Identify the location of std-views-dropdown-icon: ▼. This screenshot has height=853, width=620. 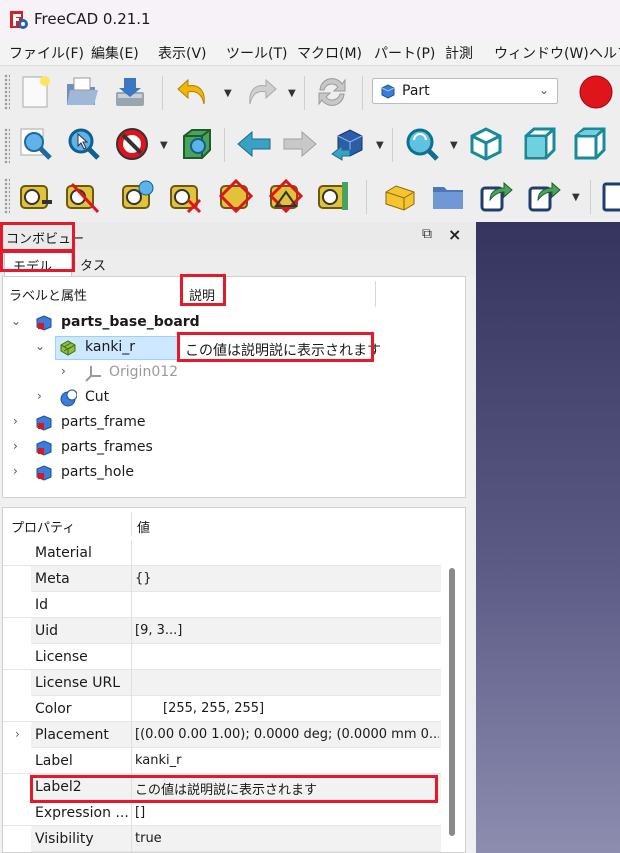
(381, 145).